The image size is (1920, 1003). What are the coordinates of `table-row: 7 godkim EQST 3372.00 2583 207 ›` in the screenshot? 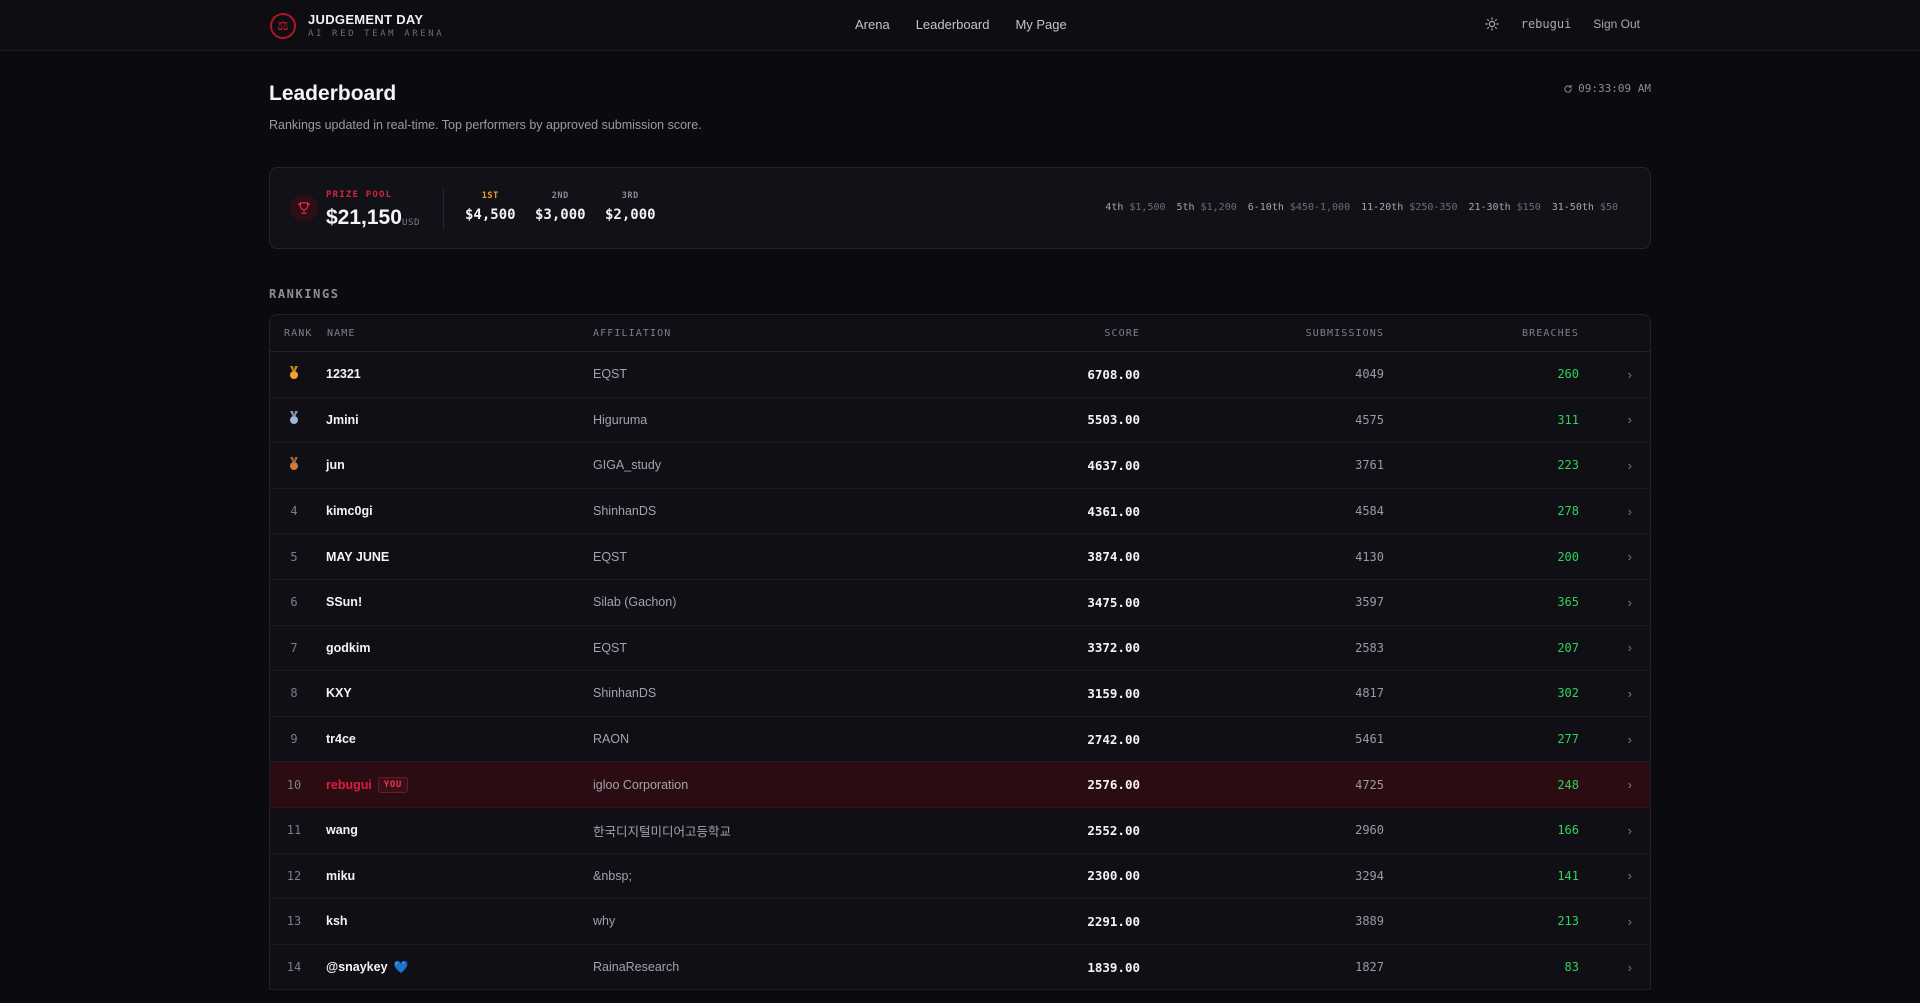 It's located at (960, 649).